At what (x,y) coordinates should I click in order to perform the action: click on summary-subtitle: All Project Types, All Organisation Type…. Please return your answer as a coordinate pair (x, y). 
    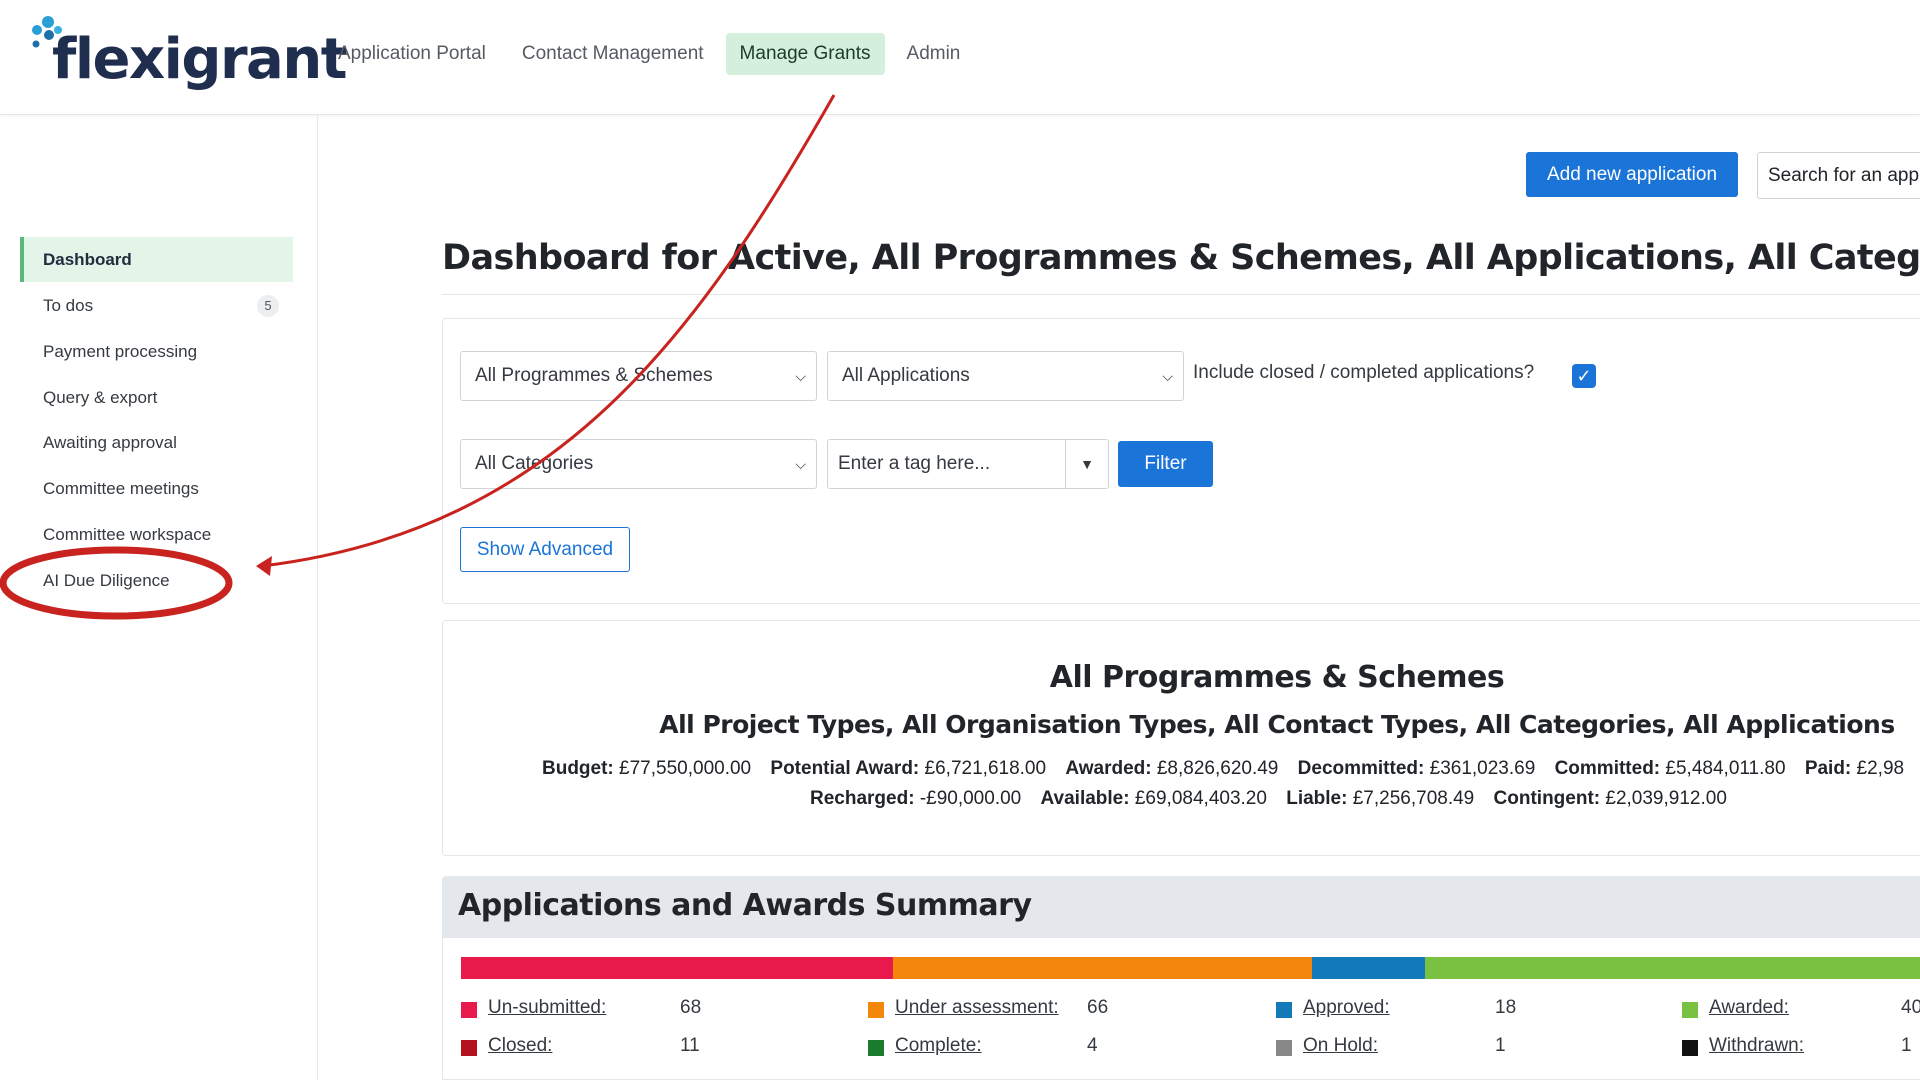
    Looking at the image, I should click on (1277, 724).